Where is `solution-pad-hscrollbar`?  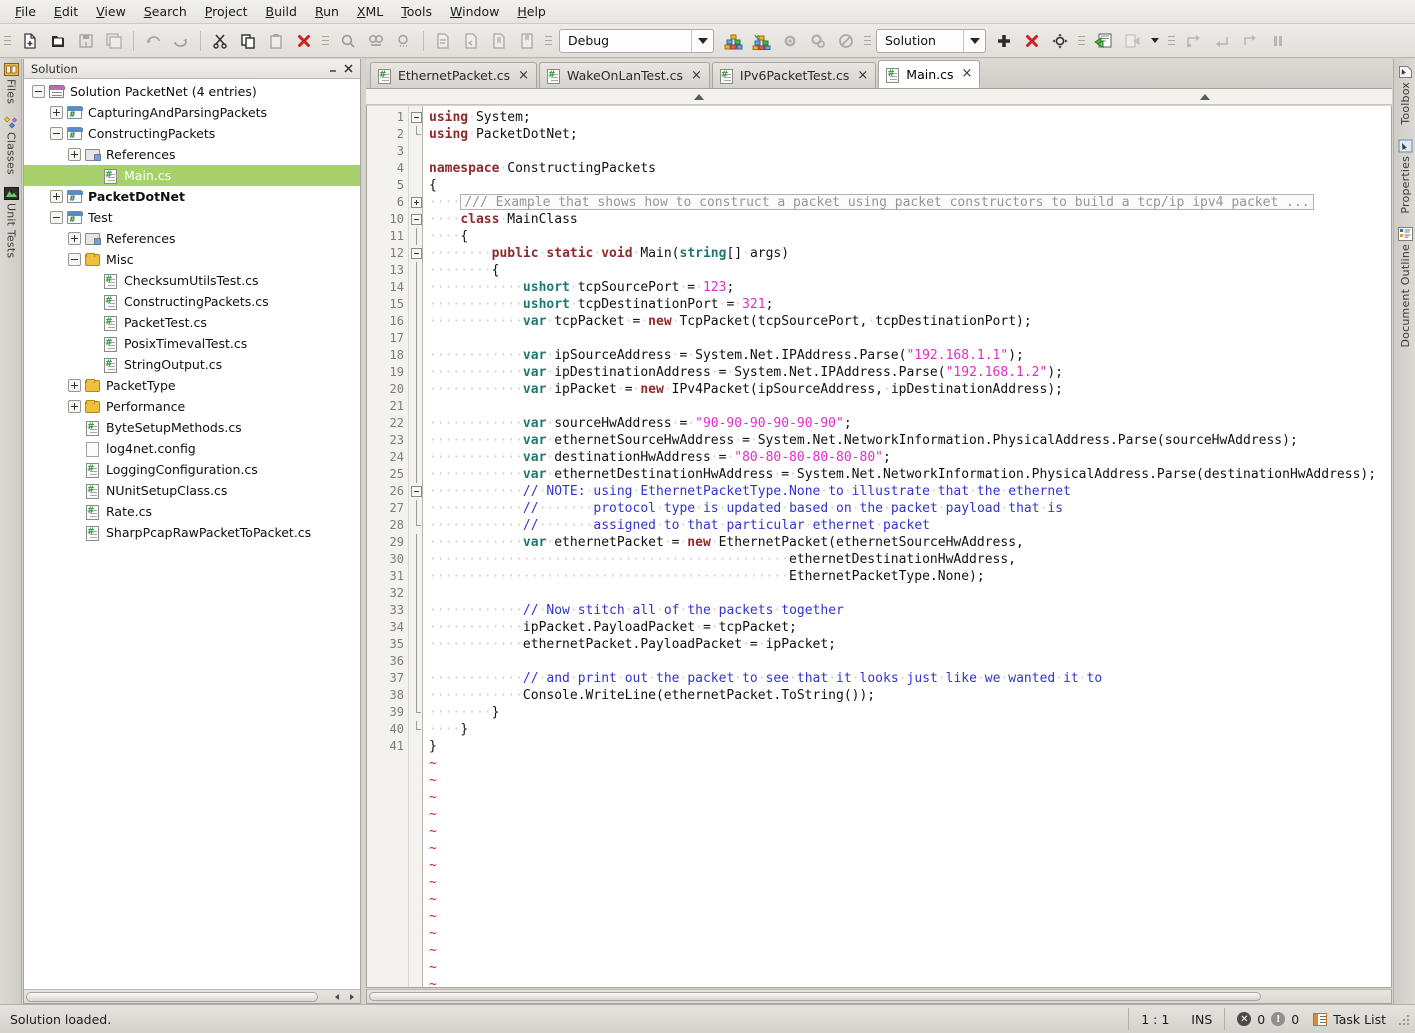
solution-pad-hscrollbar is located at coordinates (192, 996).